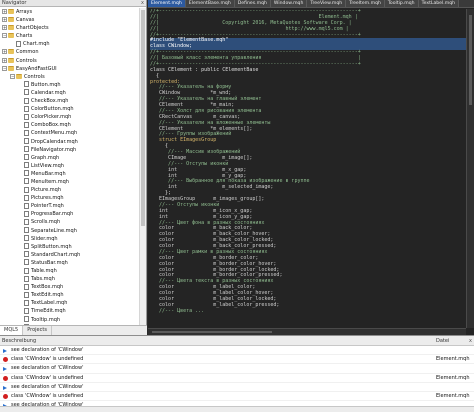 Image resolution: width=474 pixels, height=412 pixels. I want to click on tab-projects: Projects, so click(37, 330).